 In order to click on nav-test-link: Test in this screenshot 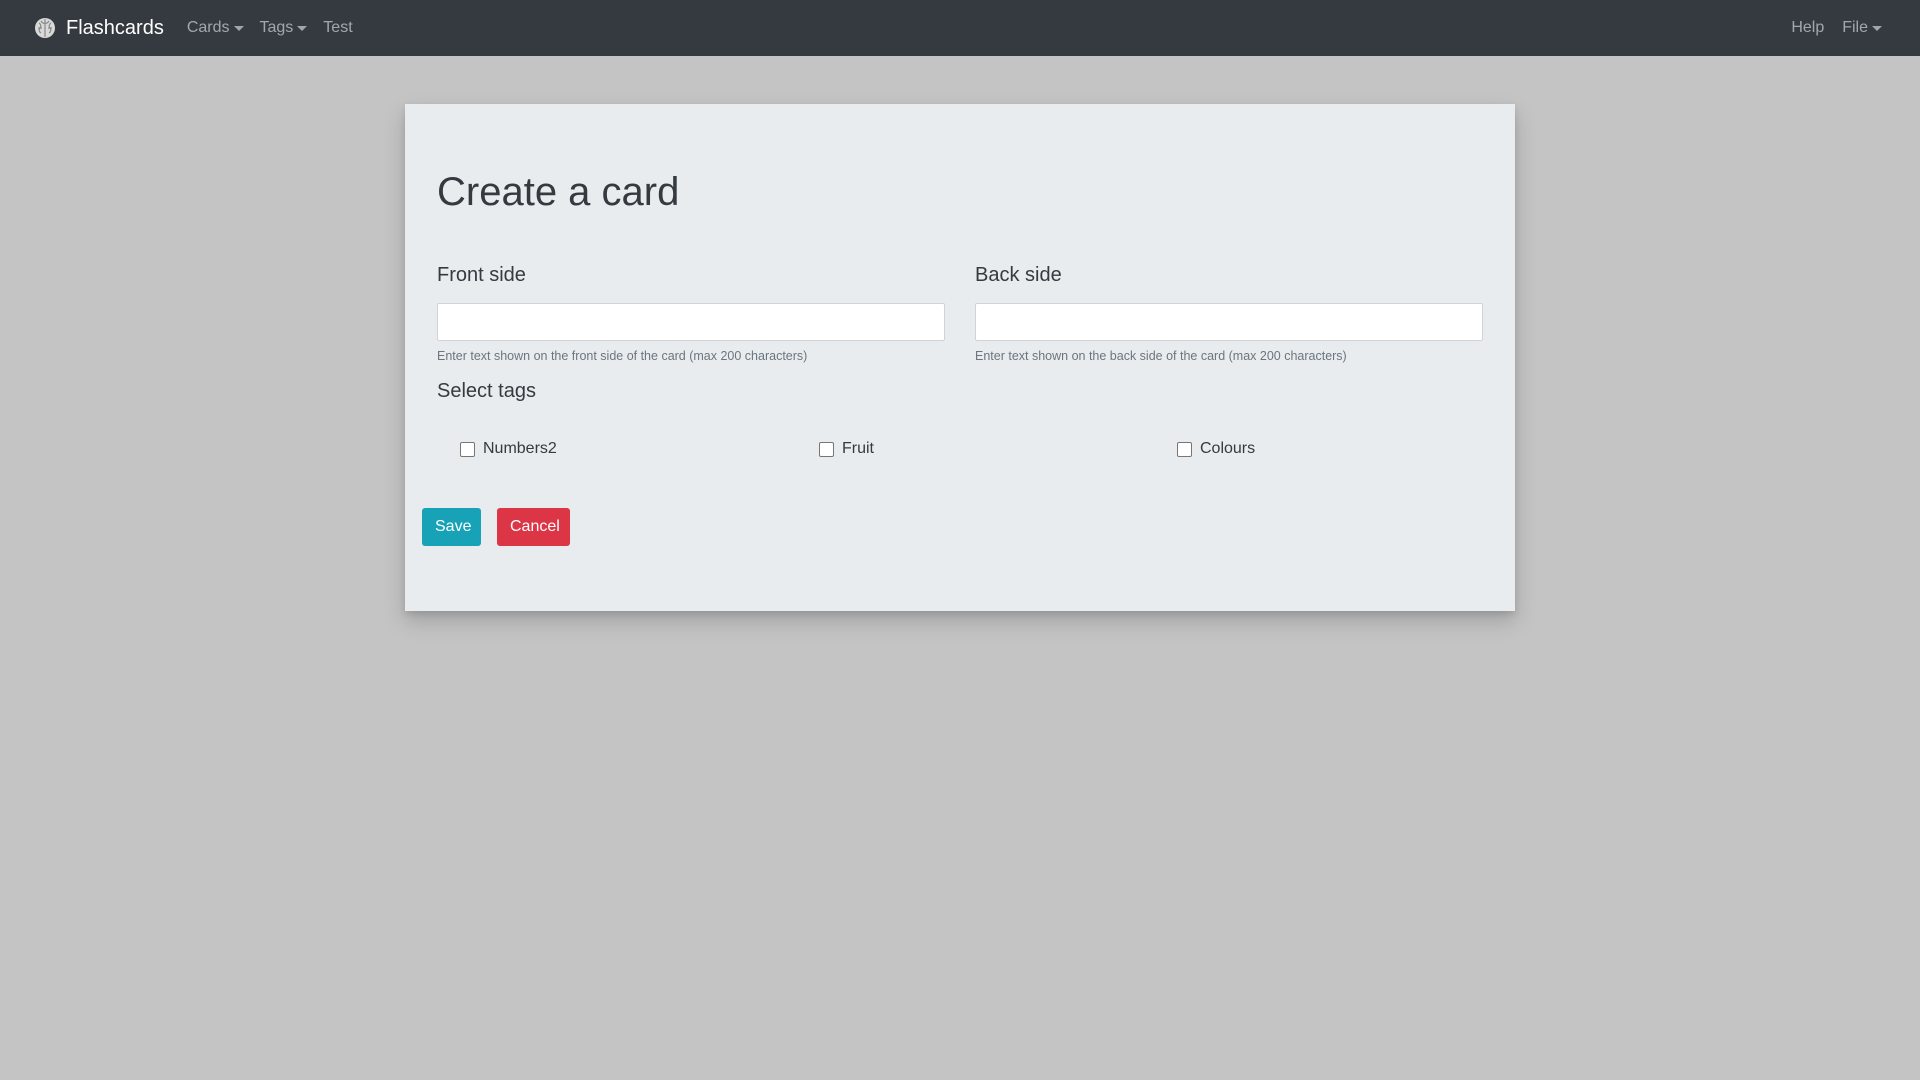, I will do `click(337, 28)`.